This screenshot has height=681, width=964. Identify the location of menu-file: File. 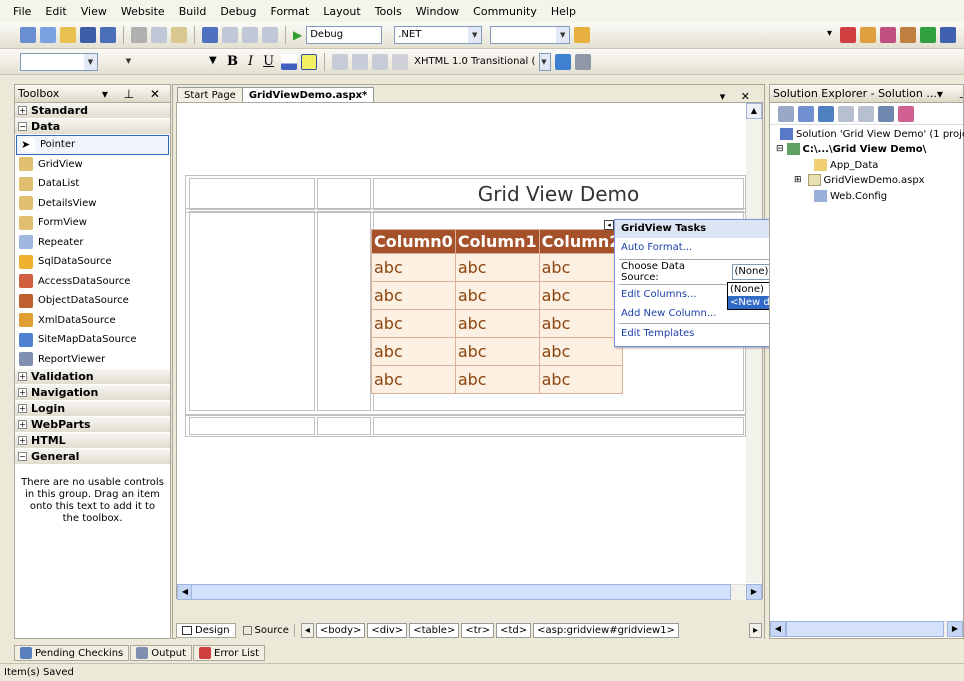
(22, 11).